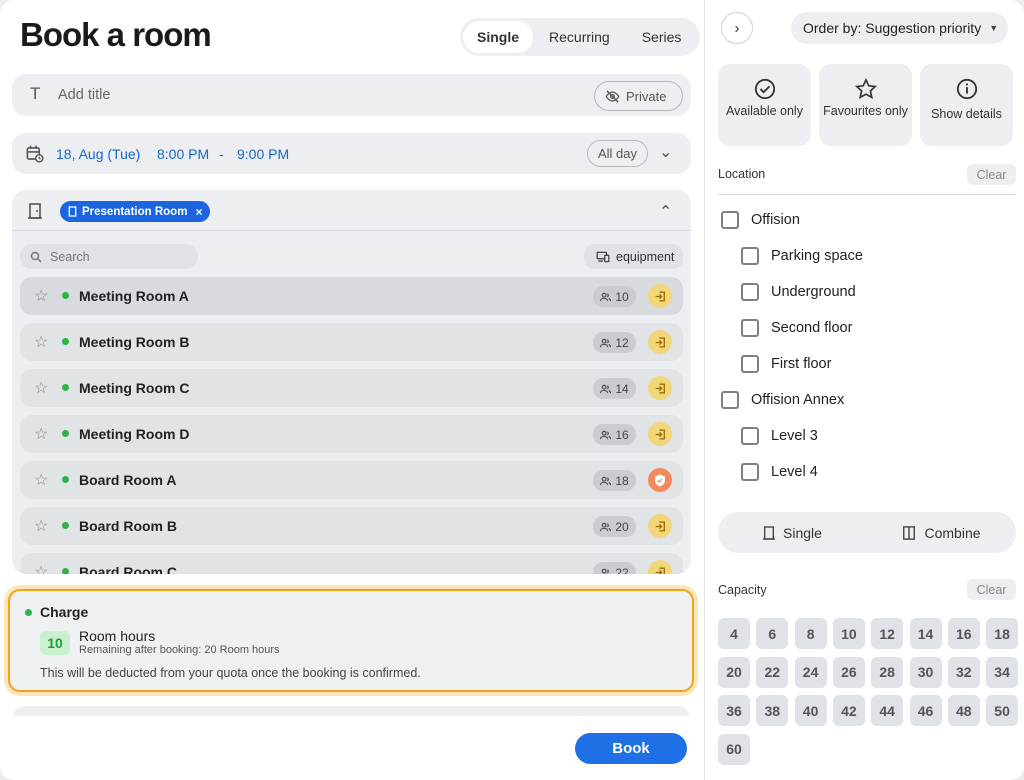  I want to click on start-time: 8:00 PM, so click(183, 154).